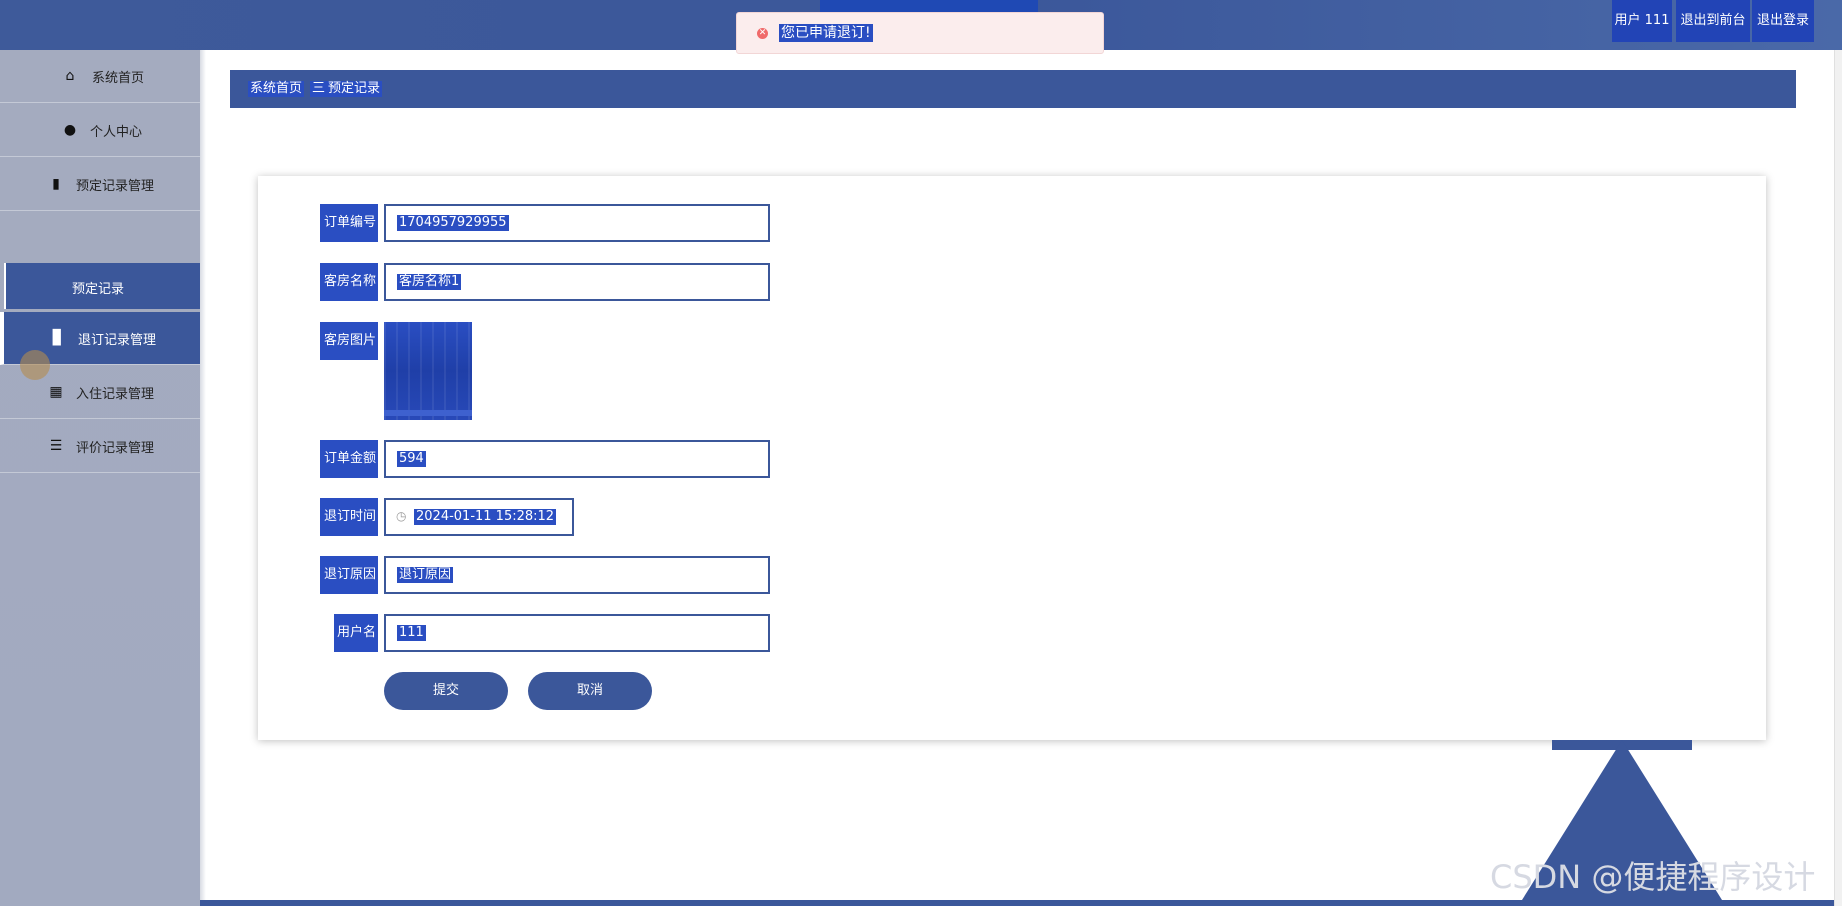 The width and height of the screenshot is (1842, 906). I want to click on cancel-time-value: 2024-01-11 15:28:12, so click(485, 517).